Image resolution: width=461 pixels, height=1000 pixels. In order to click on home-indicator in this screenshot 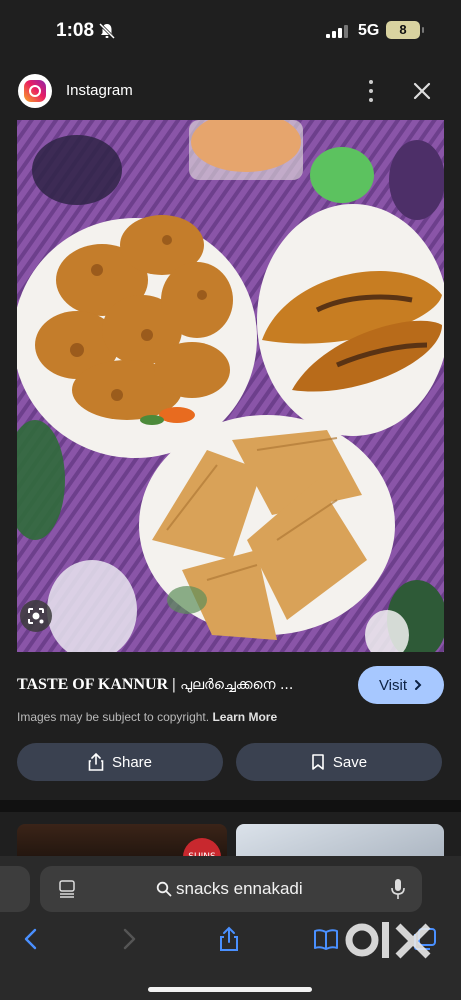, I will do `click(230, 989)`.